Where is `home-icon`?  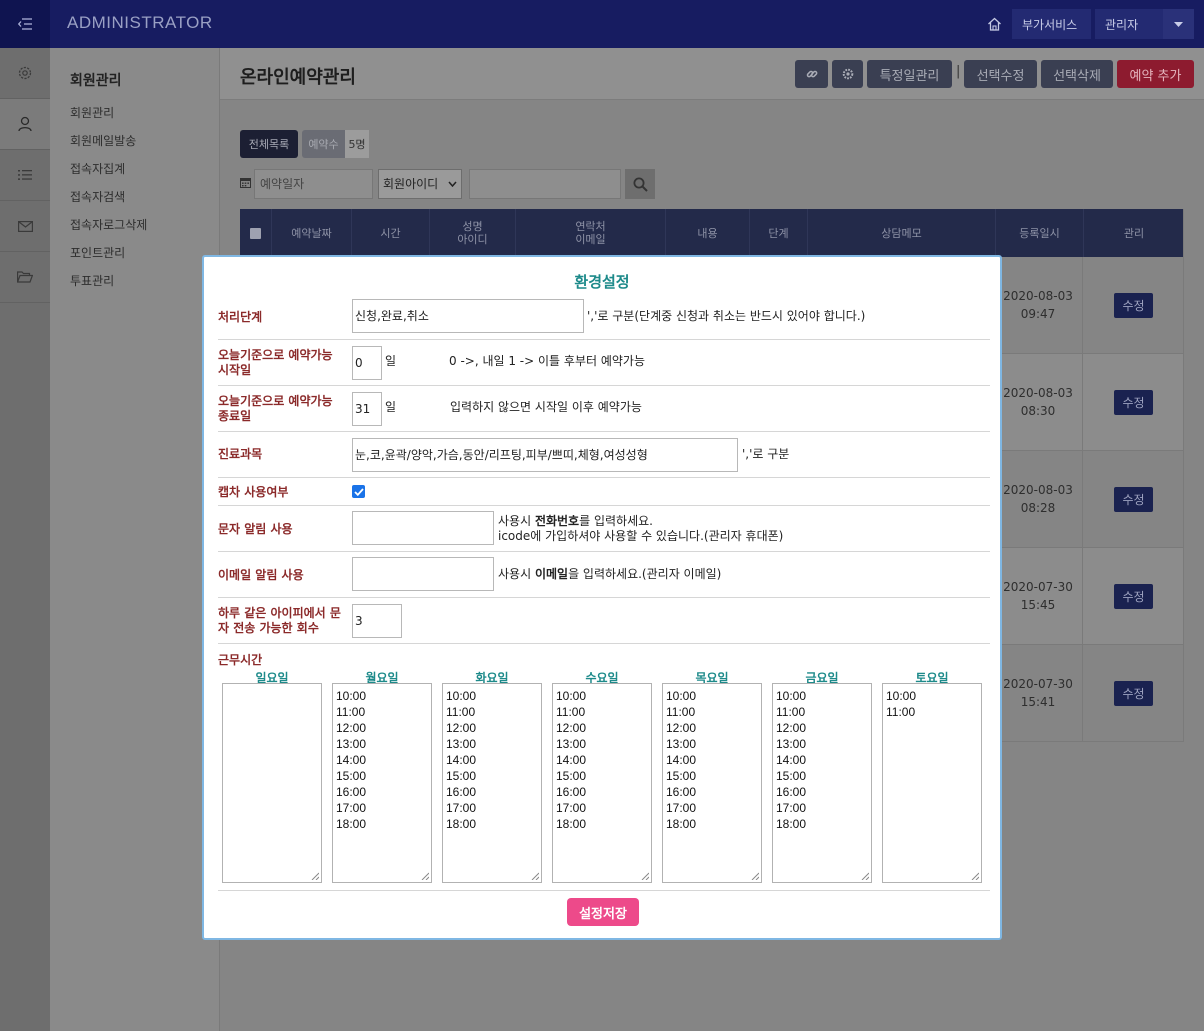 home-icon is located at coordinates (994, 24).